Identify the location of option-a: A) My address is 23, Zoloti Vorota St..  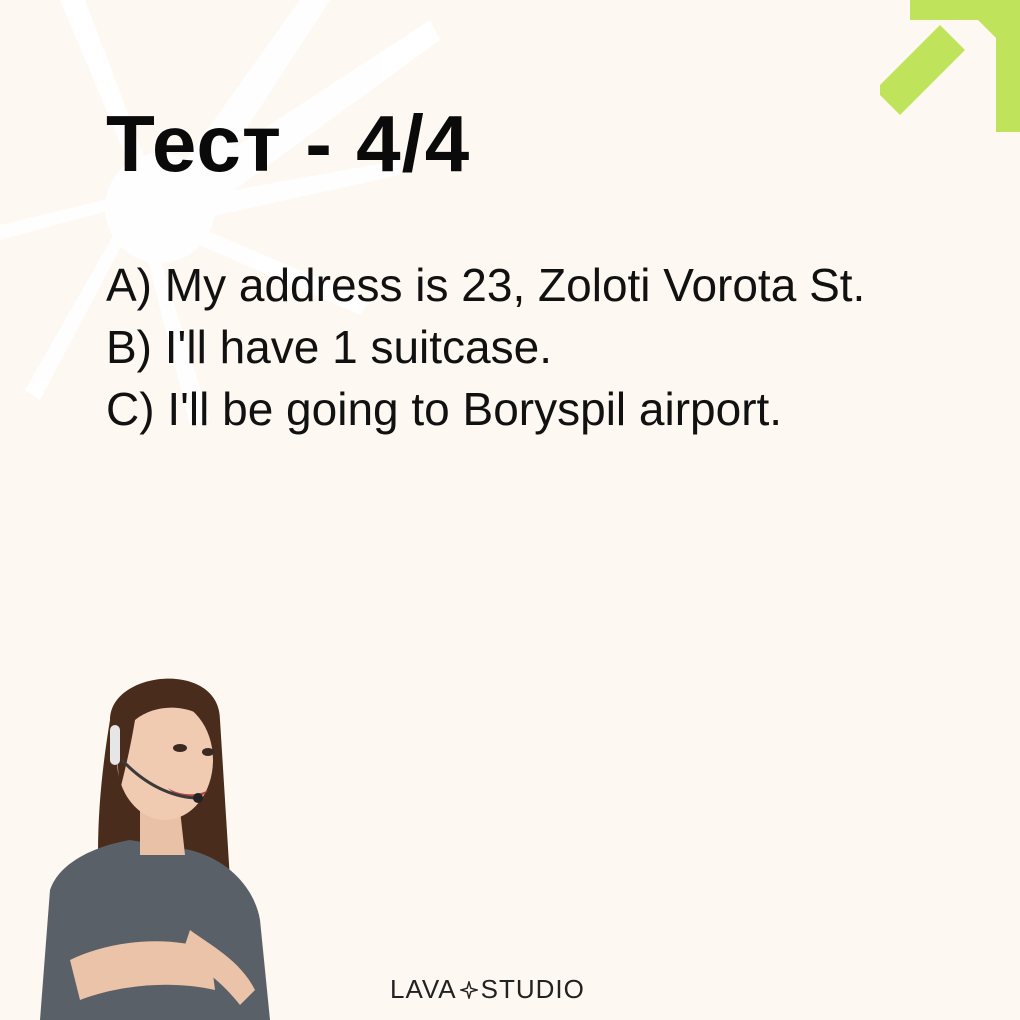
(536, 285).